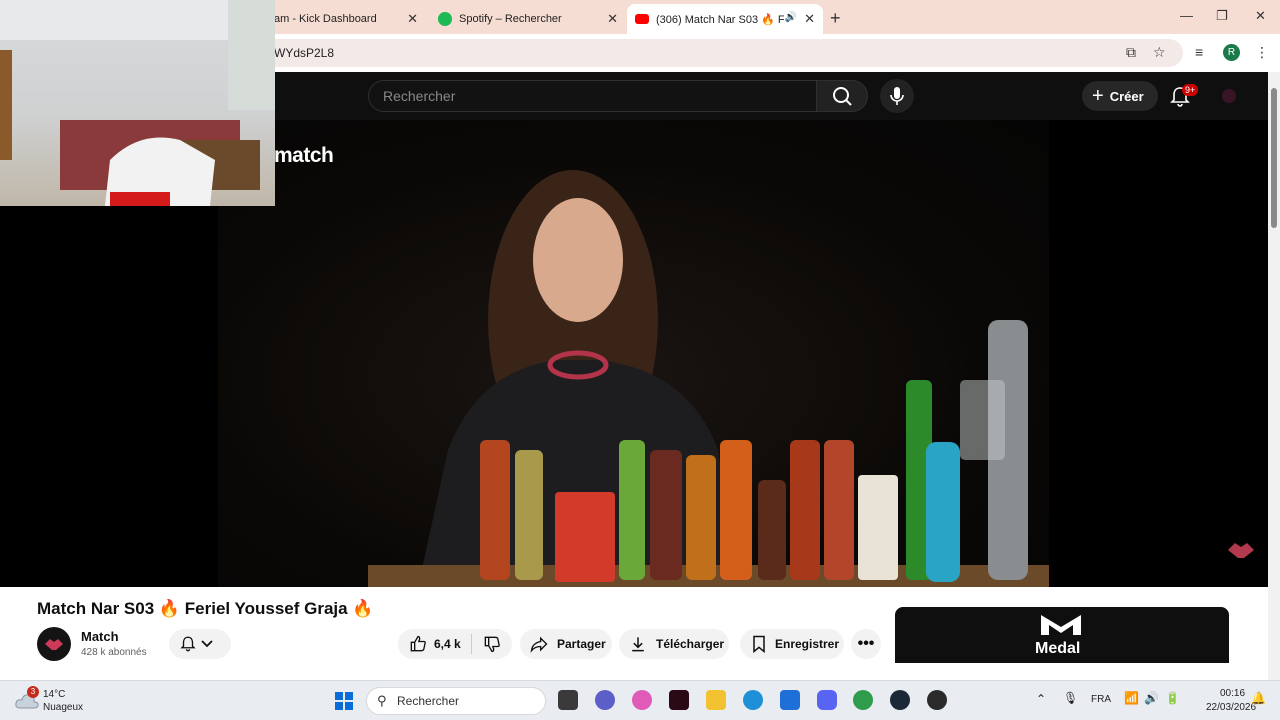 The height and width of the screenshot is (720, 1280). I want to click on channel-watermark: match, so click(304, 155).